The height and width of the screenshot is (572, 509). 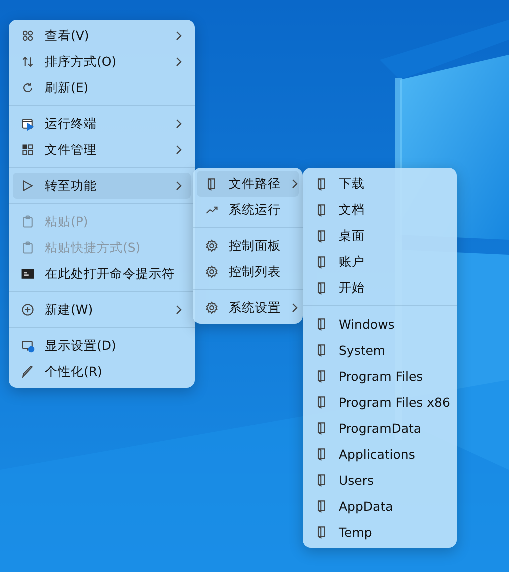 I want to click on menu-item: 转至功能, so click(x=102, y=186).